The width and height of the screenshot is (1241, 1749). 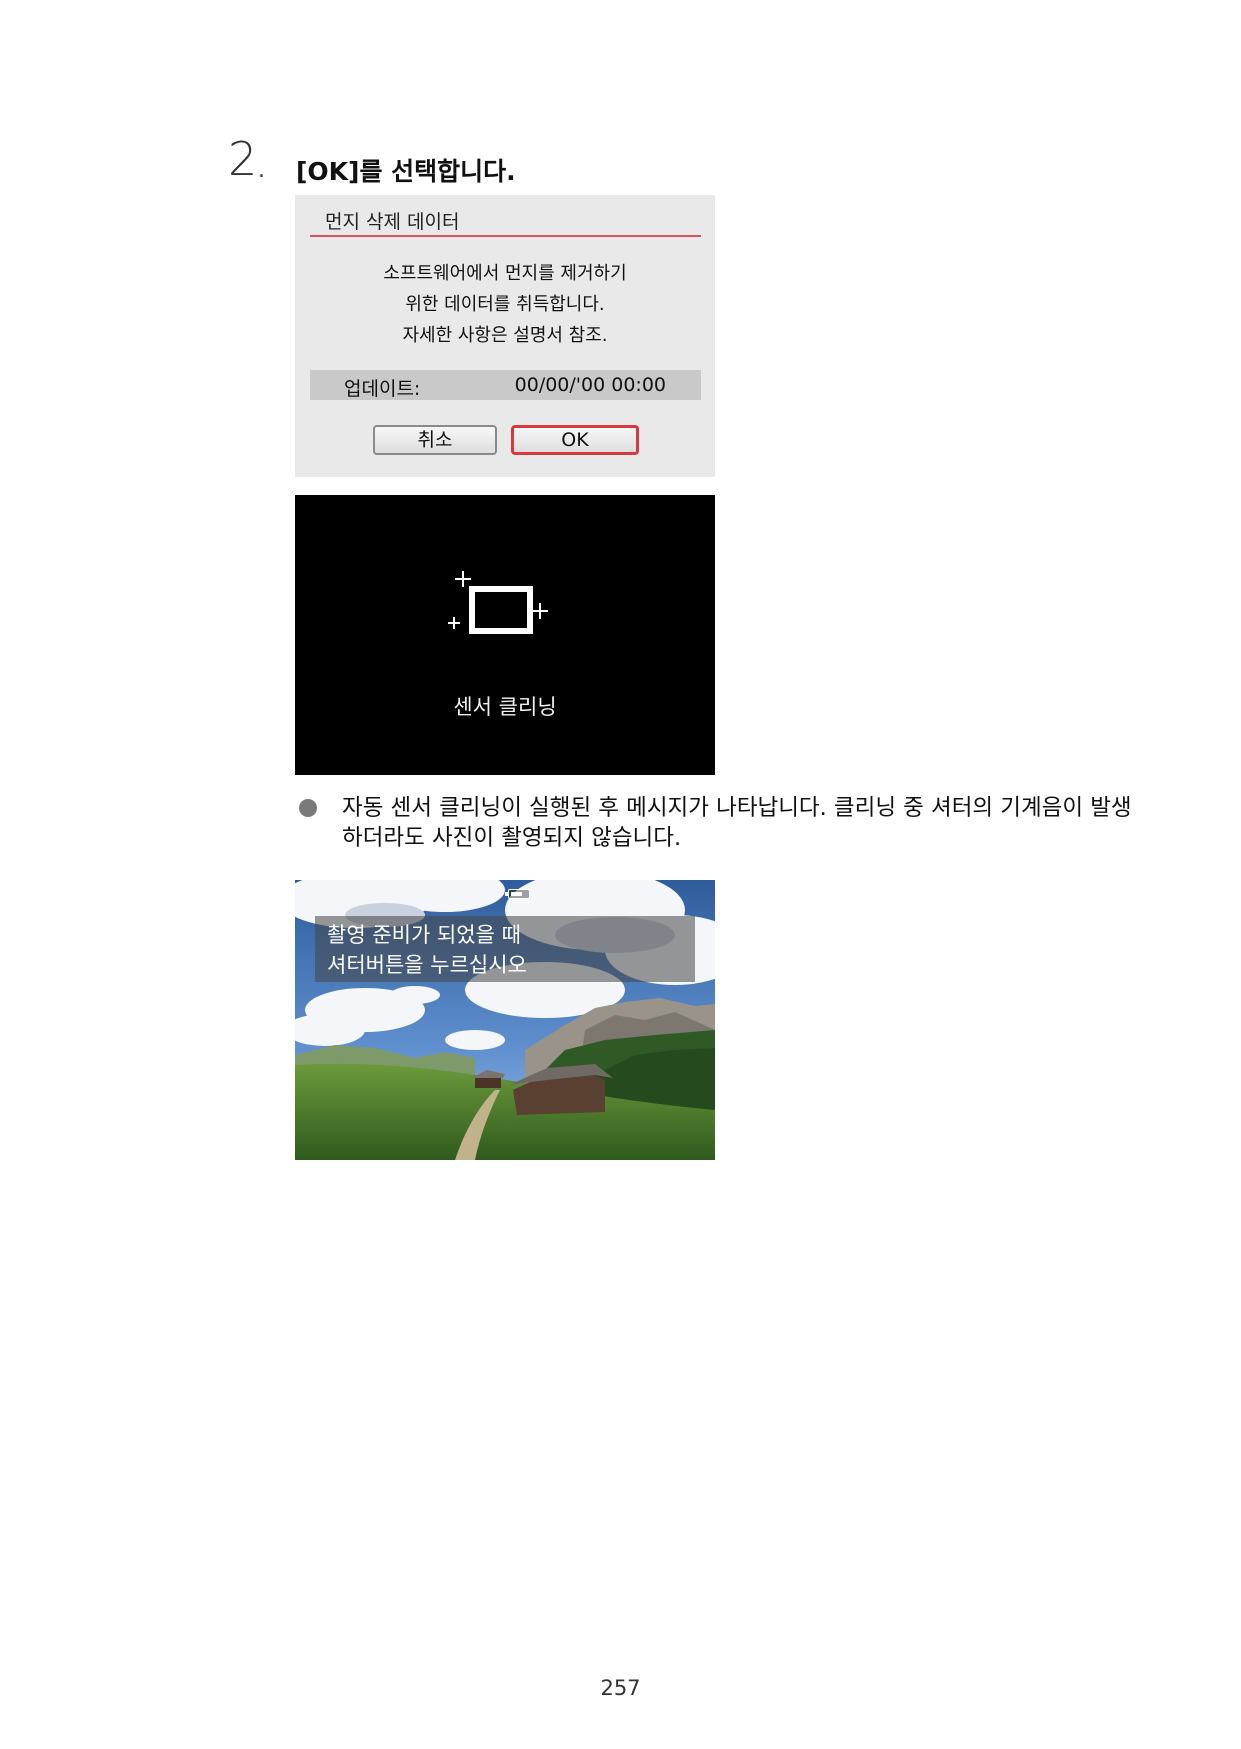 What do you see at coordinates (392, 222) in the screenshot?
I see `dialog-title: 먼지 삭제 데이터` at bounding box center [392, 222].